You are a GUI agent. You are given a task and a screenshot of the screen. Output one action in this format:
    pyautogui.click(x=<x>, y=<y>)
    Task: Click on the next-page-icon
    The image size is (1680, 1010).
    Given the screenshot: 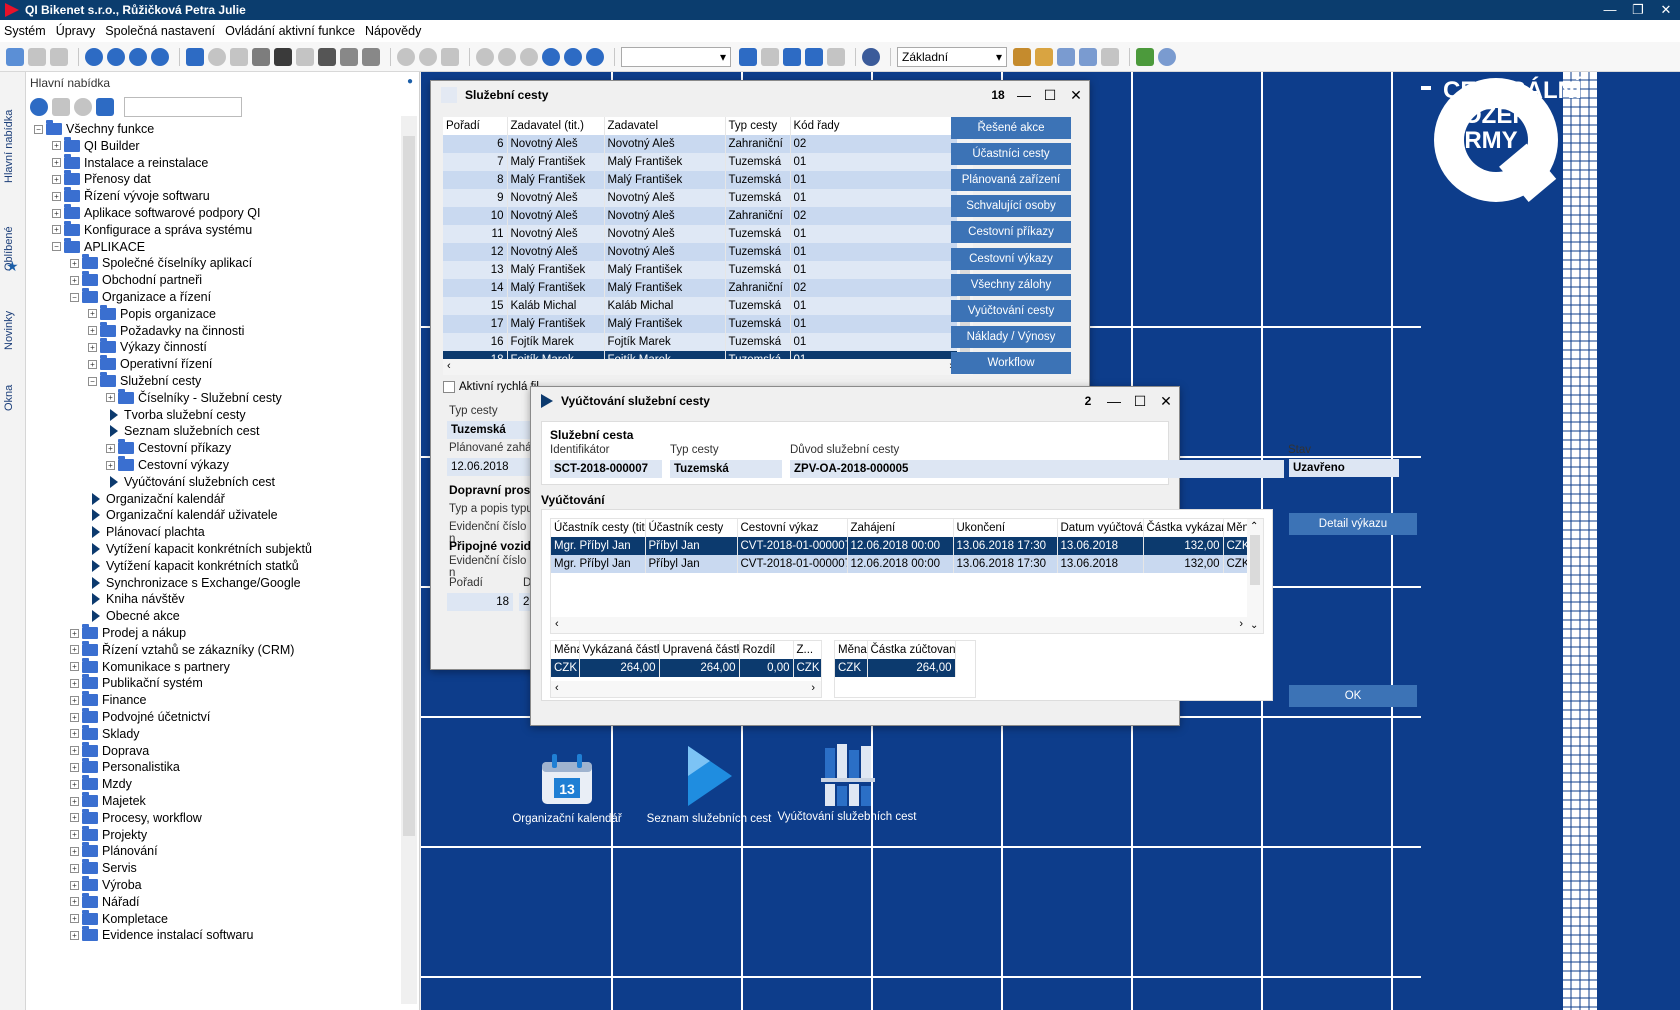 What is the action you would take?
    pyautogui.click(x=573, y=56)
    